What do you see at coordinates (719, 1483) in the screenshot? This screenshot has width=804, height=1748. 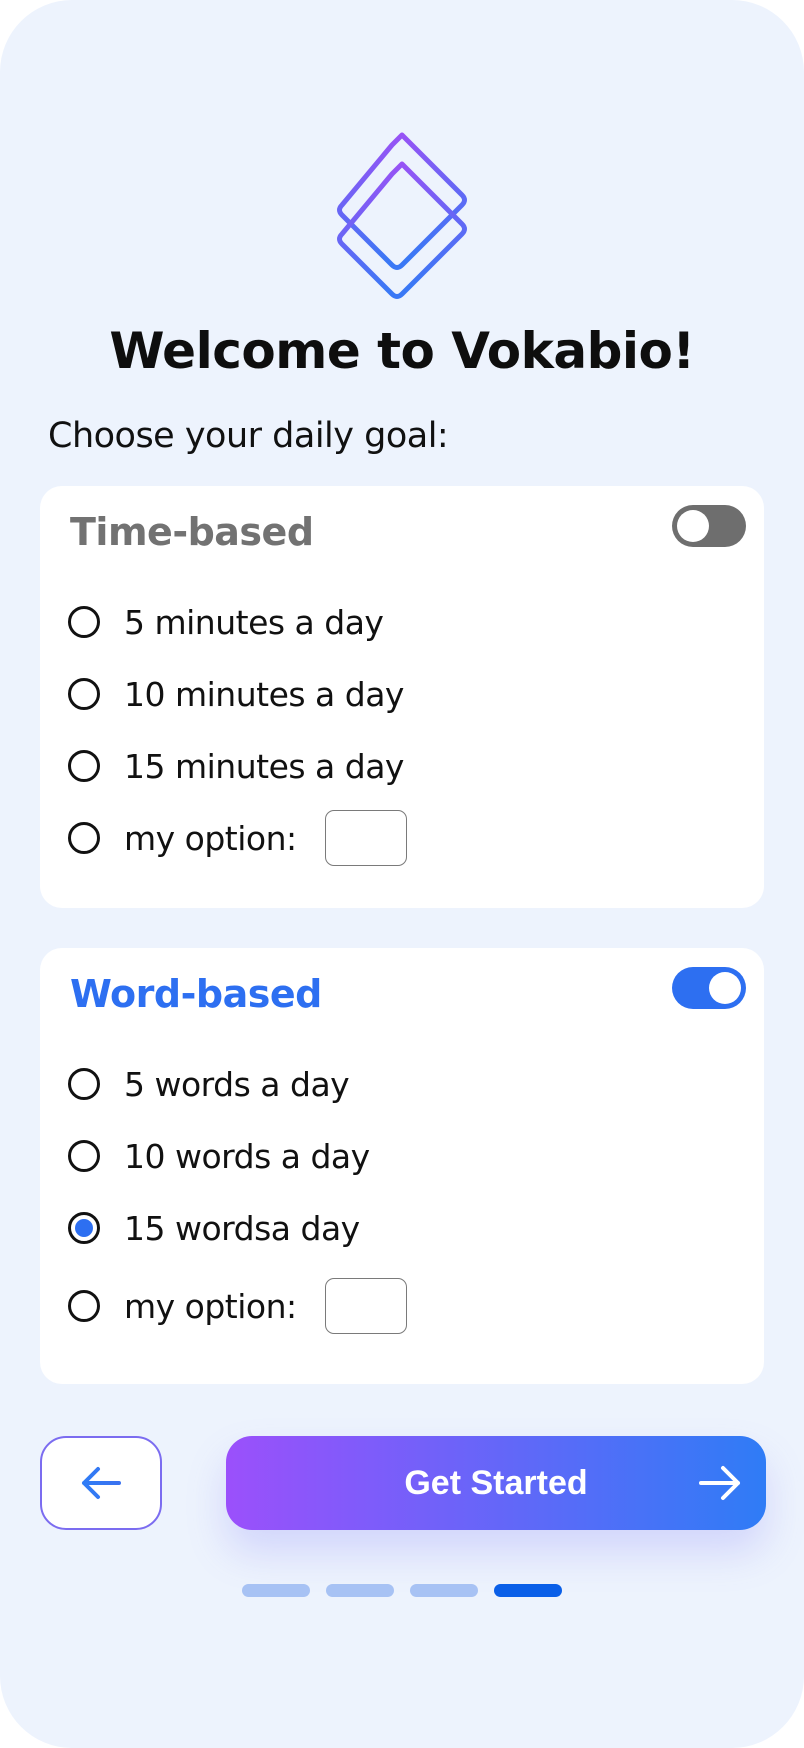 I see `arrow-right-icon` at bounding box center [719, 1483].